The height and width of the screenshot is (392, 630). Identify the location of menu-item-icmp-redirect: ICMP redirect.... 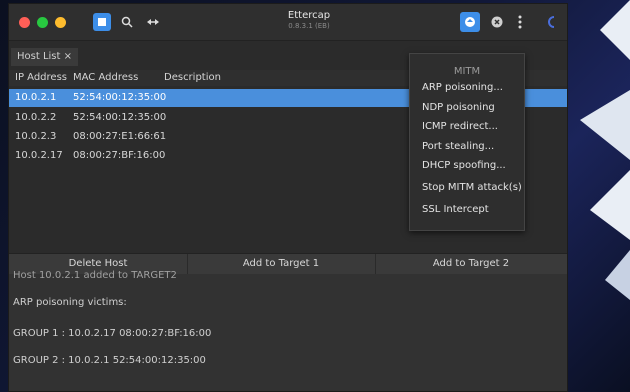
(460, 126).